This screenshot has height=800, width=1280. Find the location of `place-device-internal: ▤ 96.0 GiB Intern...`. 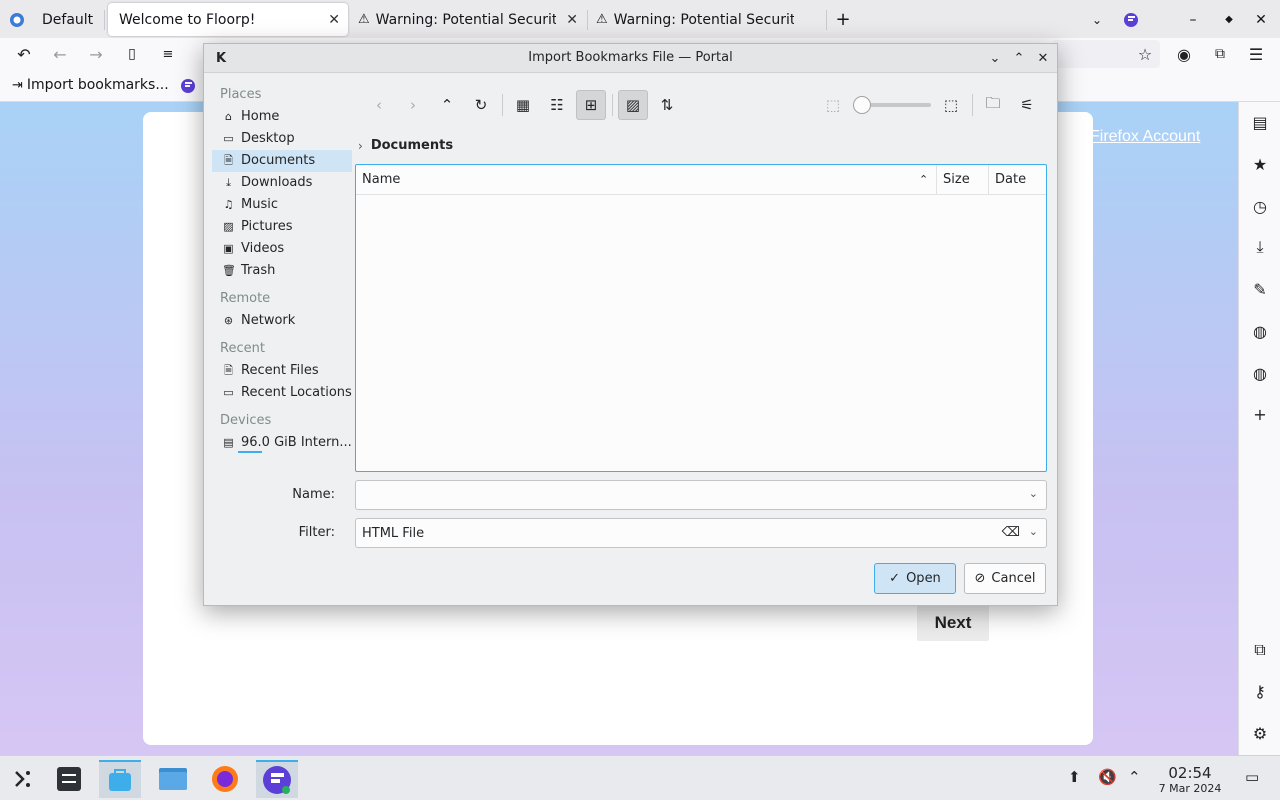

place-device-internal: ▤ 96.0 GiB Intern... is located at coordinates (282, 443).